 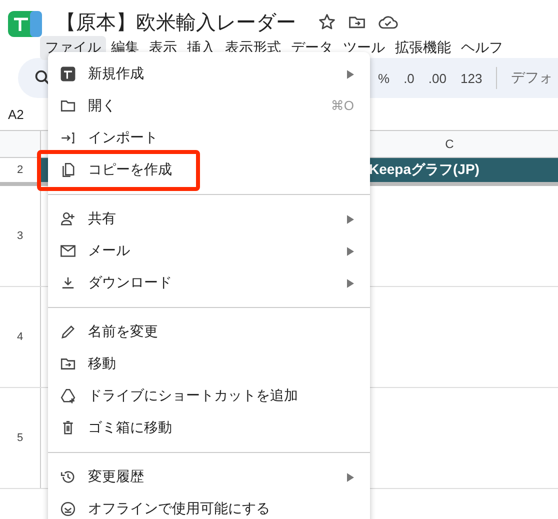 I want to click on row-number: 5, so click(x=20, y=438).